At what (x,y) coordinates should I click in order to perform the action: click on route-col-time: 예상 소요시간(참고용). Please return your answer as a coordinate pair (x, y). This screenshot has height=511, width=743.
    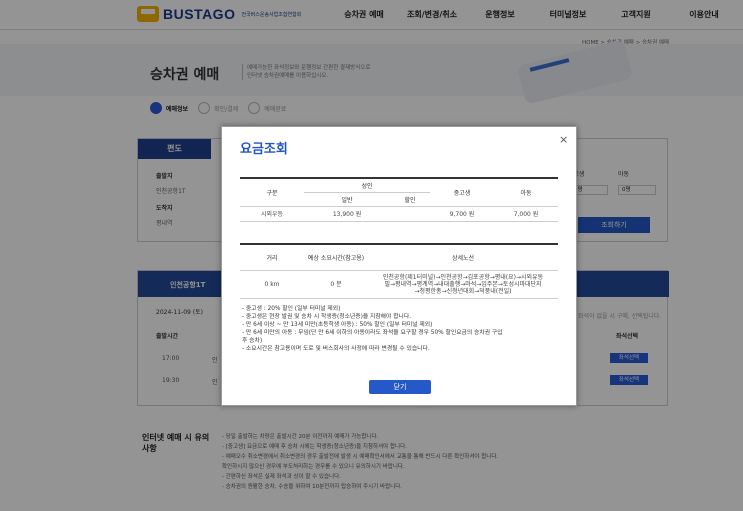
    Looking at the image, I should click on (336, 257).